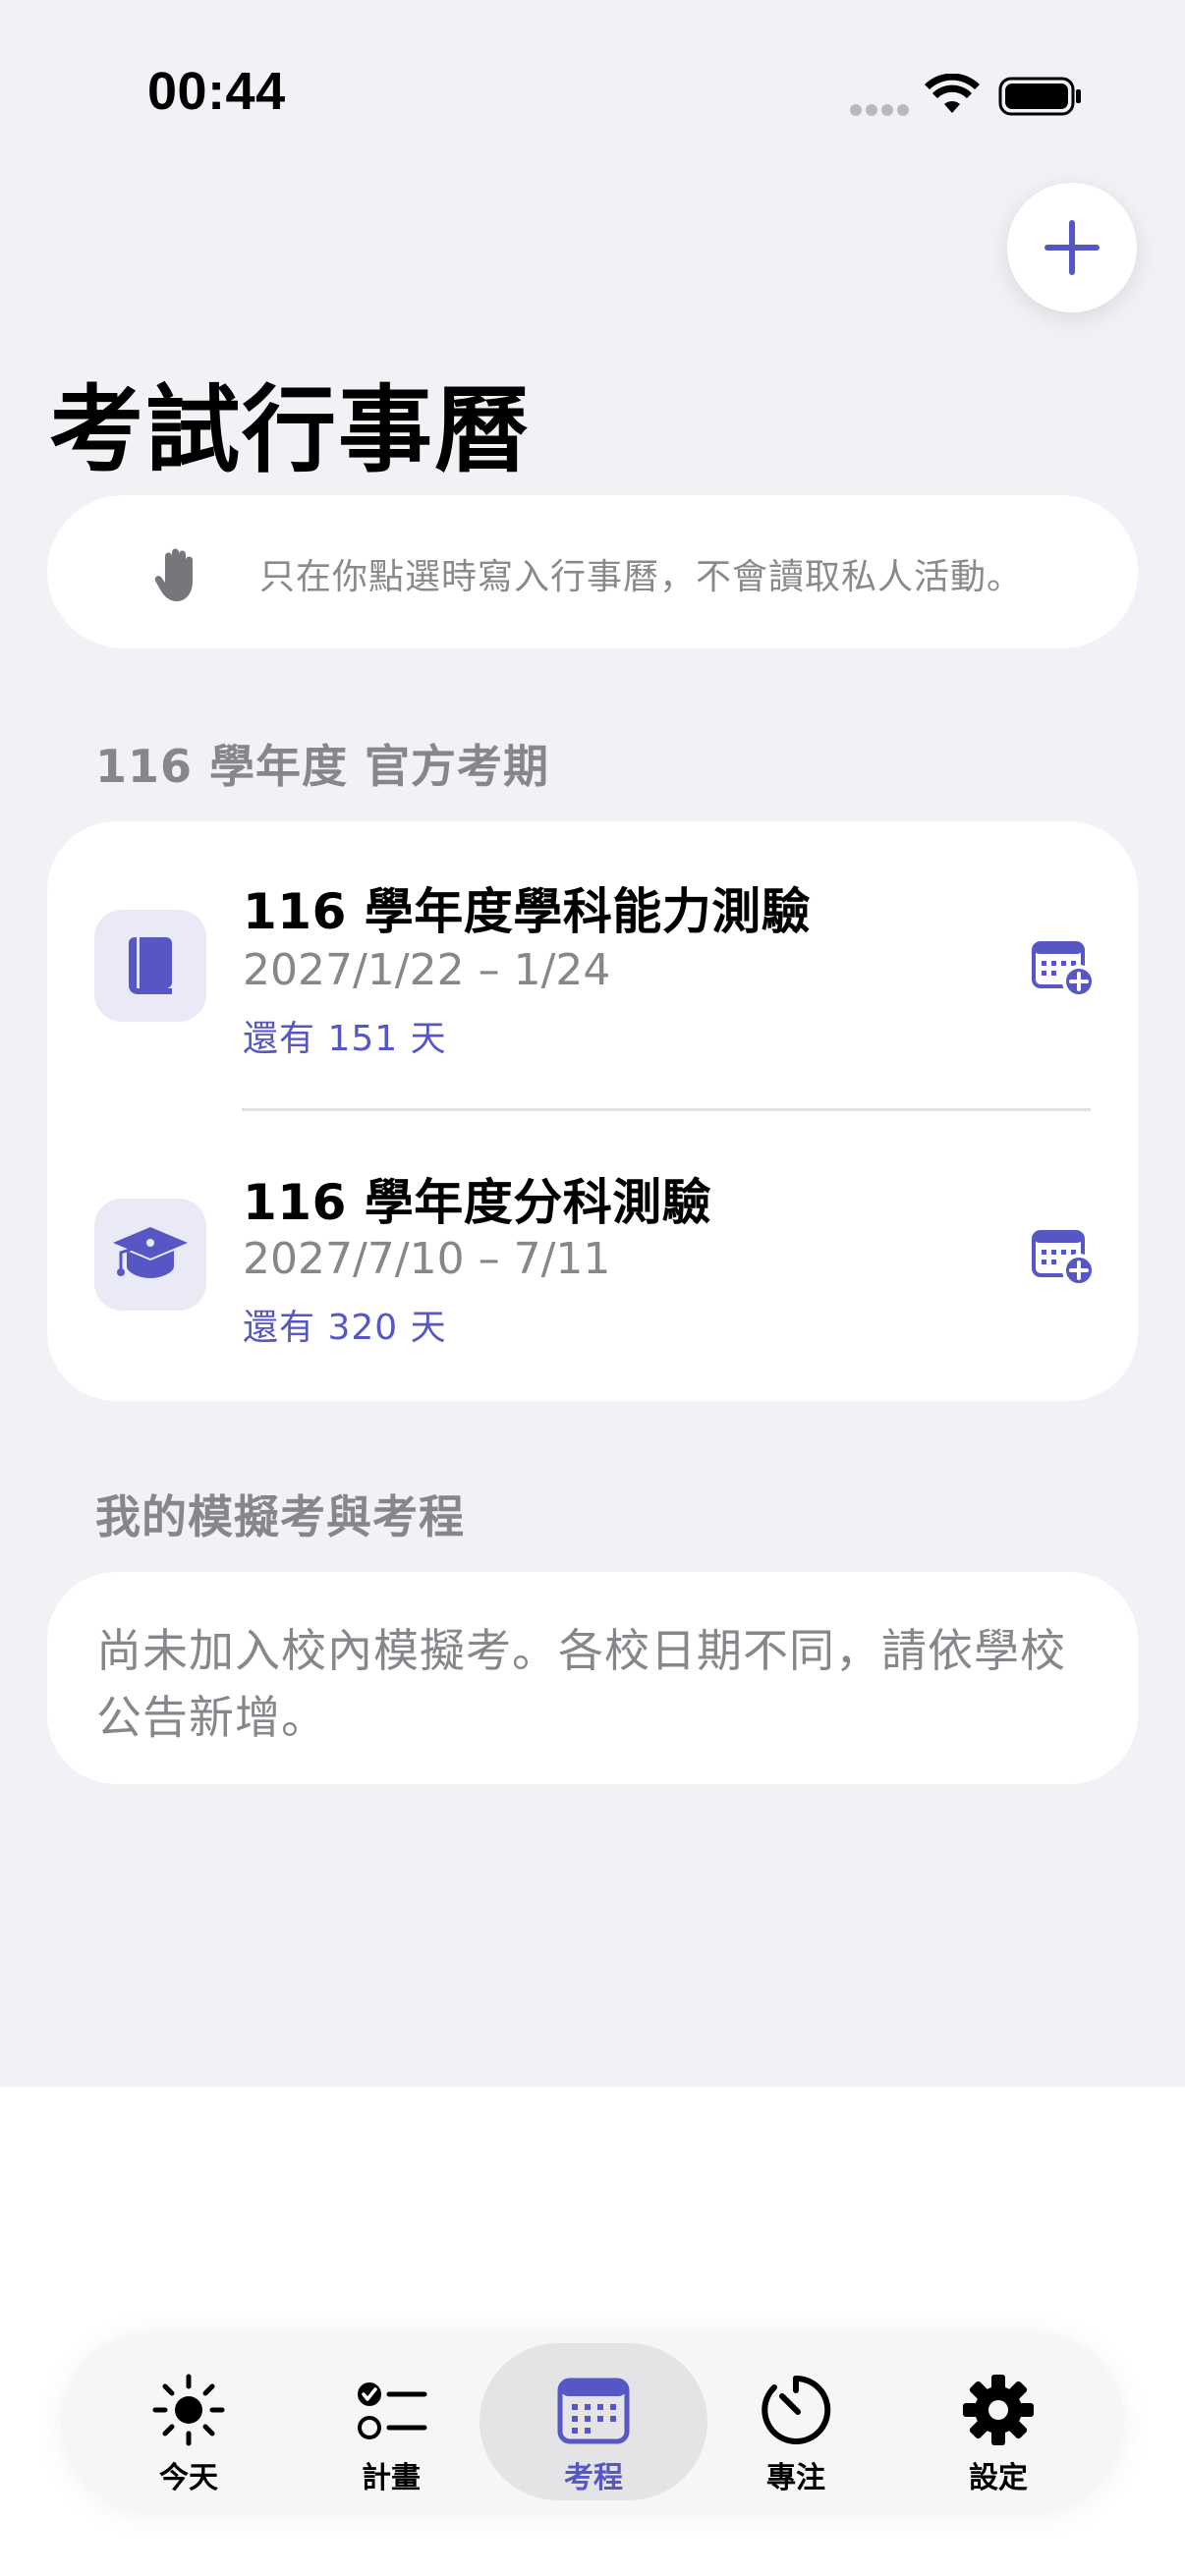  I want to click on privacy-notice: 只在你點選時寫入行事曆，不會讀取私人活動。, so click(592, 571).